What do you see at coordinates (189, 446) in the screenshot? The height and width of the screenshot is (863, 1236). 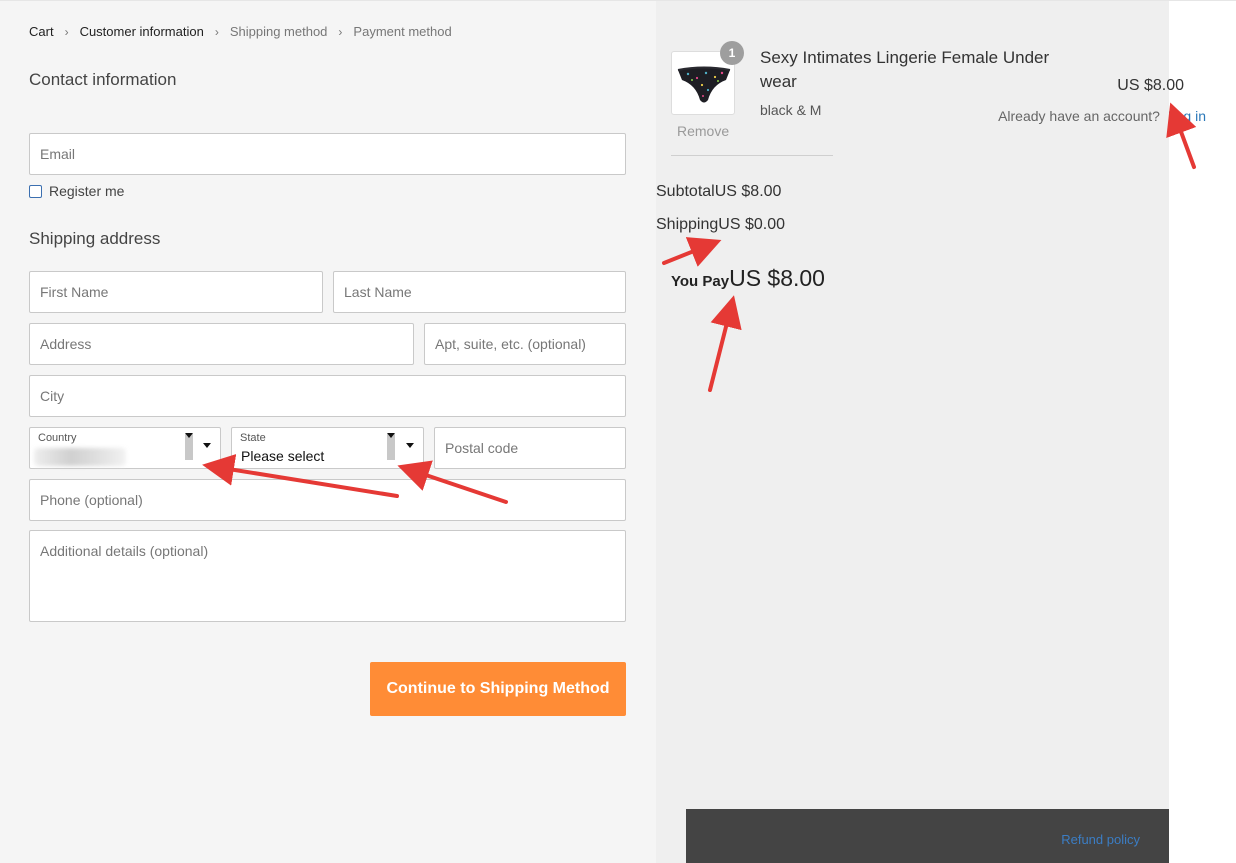 I see `country-scrollbar` at bounding box center [189, 446].